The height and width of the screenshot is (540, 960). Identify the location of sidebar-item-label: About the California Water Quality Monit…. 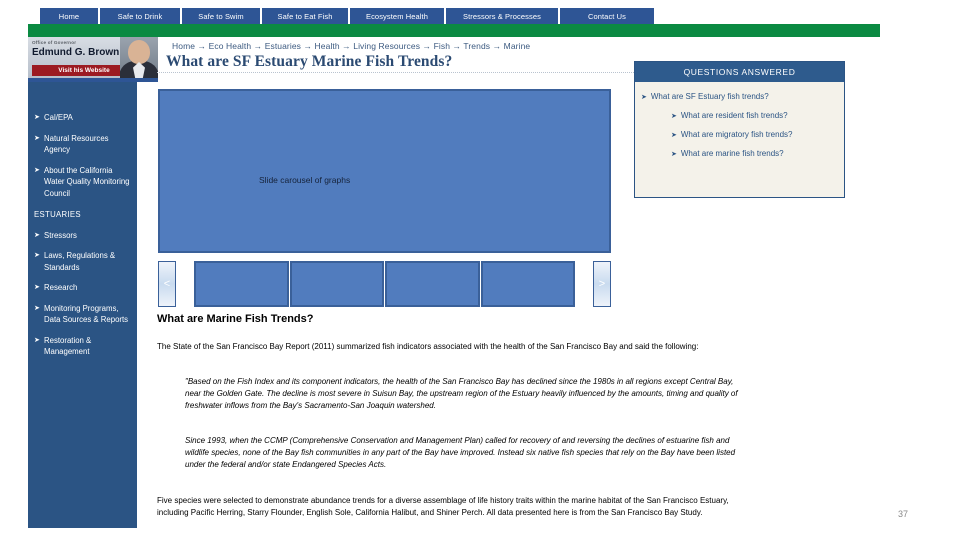
(87, 181).